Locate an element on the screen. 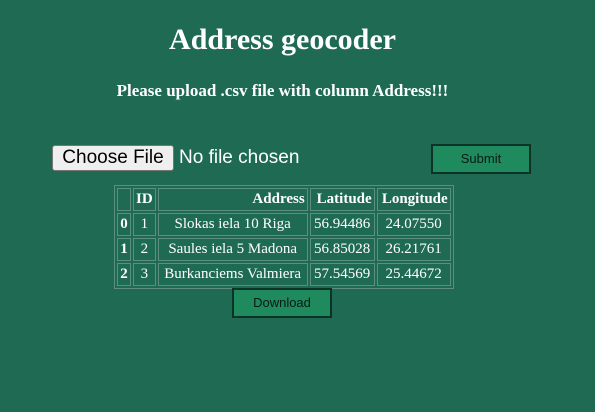 The width and height of the screenshot is (595, 412). cell-address: Slokas iela 10 Riga is located at coordinates (232, 224).